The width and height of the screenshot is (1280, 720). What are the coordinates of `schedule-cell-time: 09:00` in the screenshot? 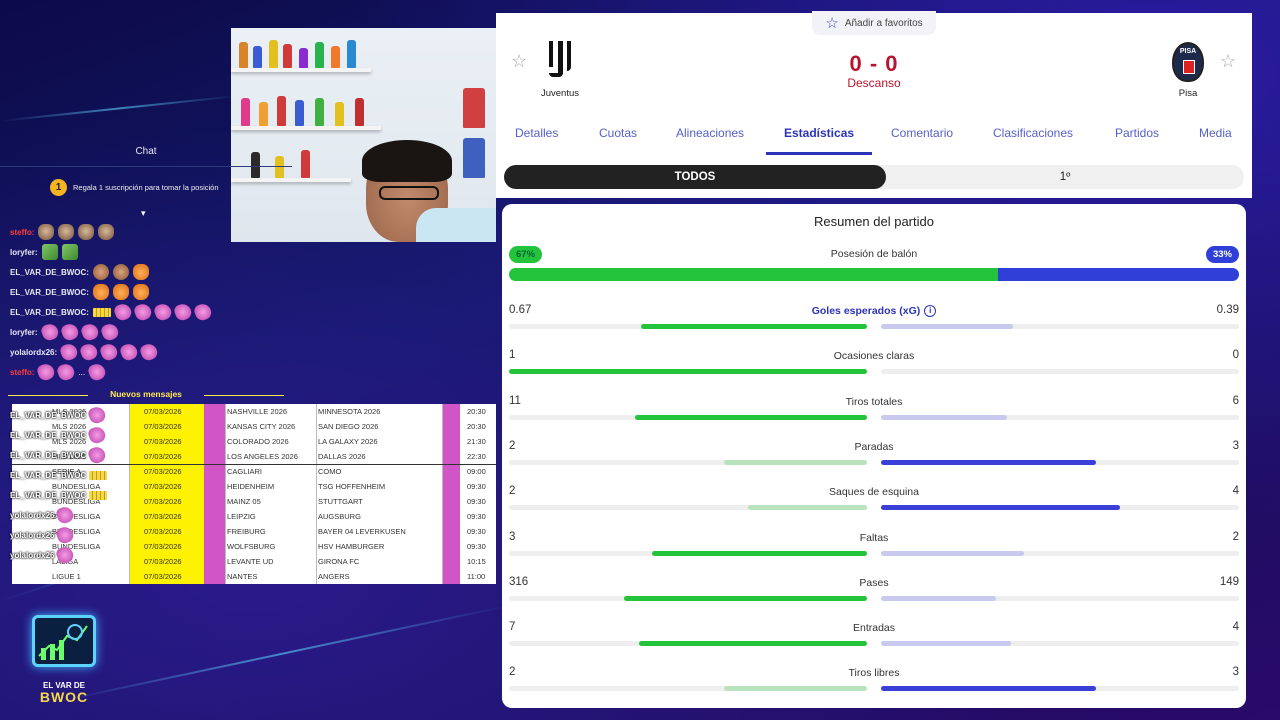 It's located at (476, 471).